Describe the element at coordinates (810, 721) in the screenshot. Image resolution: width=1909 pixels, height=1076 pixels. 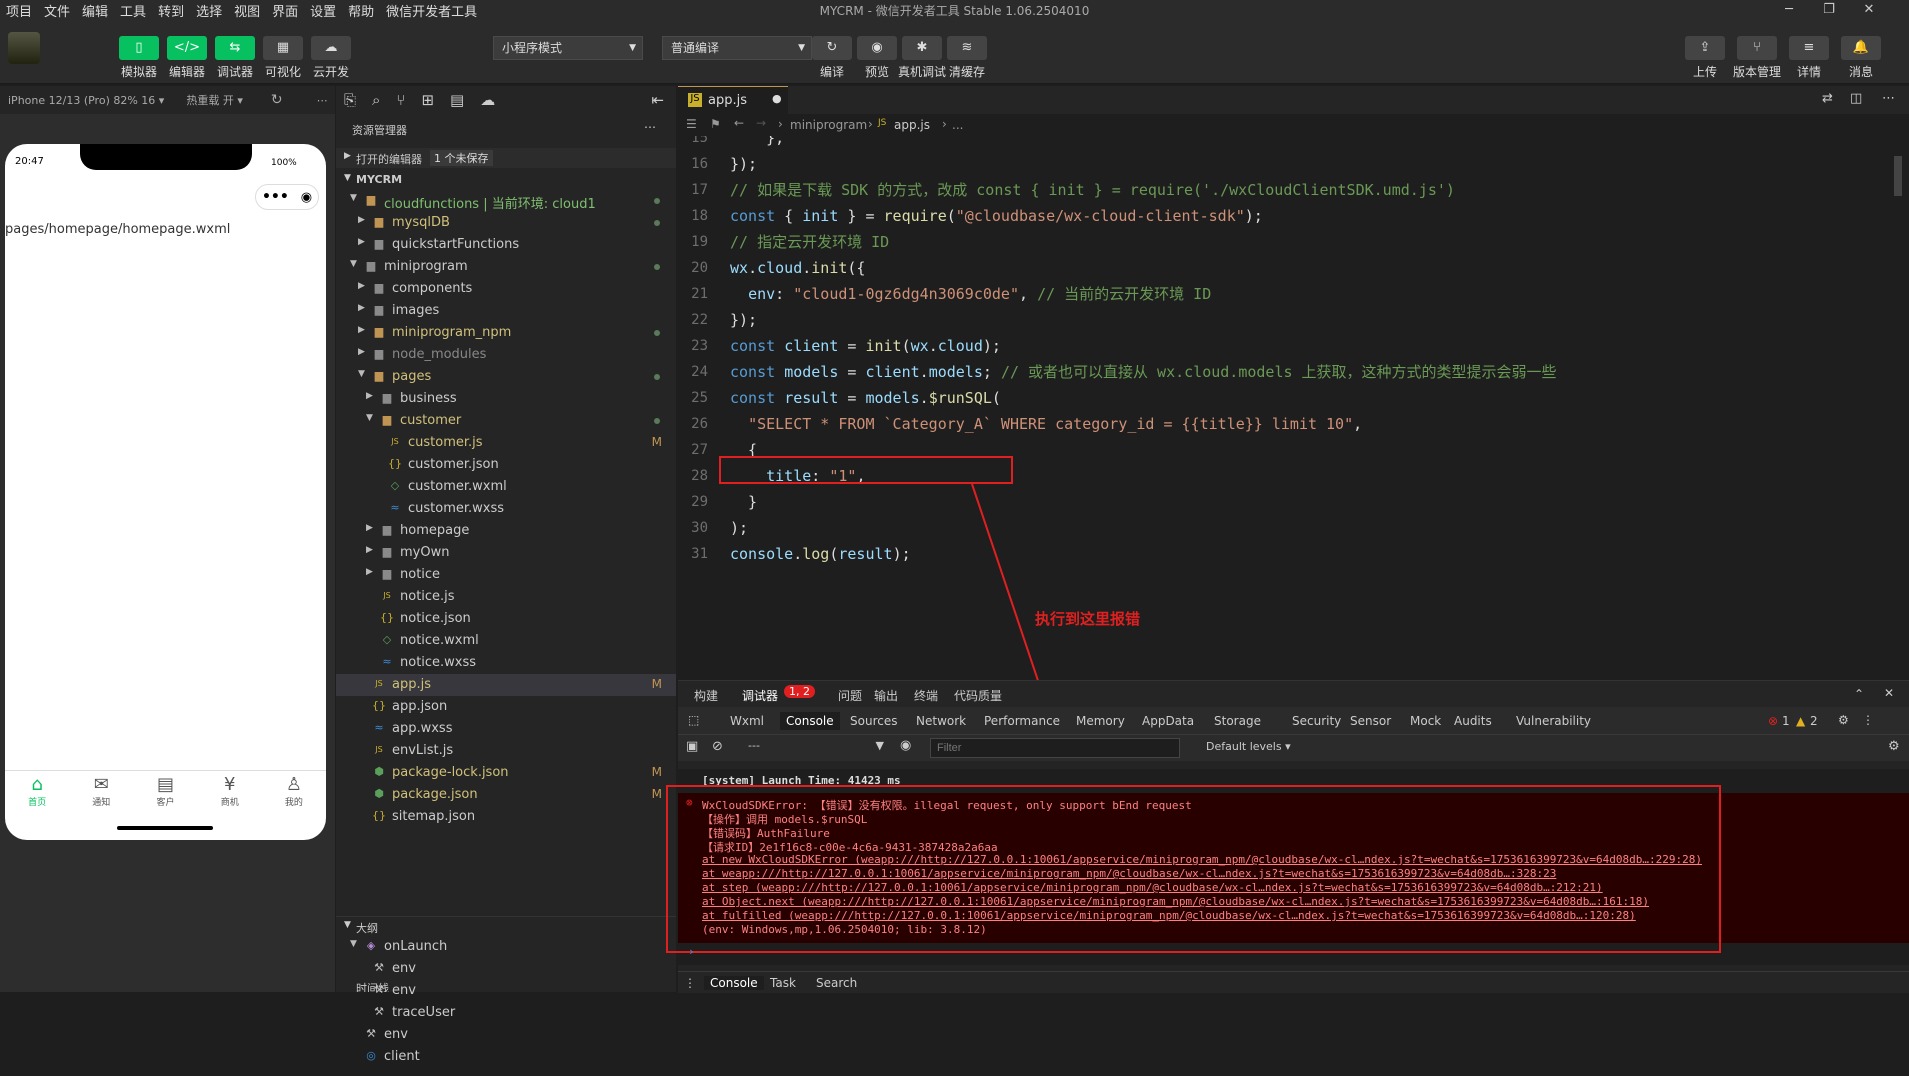
I see `panel-tab-1: Console` at that location.